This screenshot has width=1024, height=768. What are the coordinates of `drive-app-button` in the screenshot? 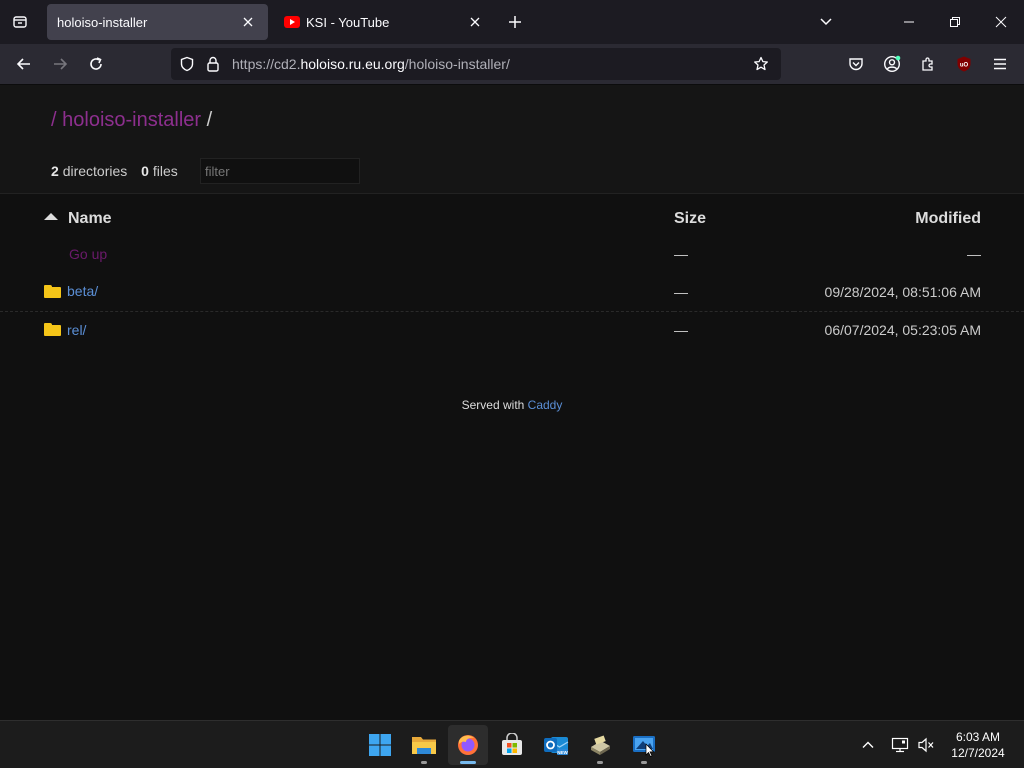 It's located at (600, 745).